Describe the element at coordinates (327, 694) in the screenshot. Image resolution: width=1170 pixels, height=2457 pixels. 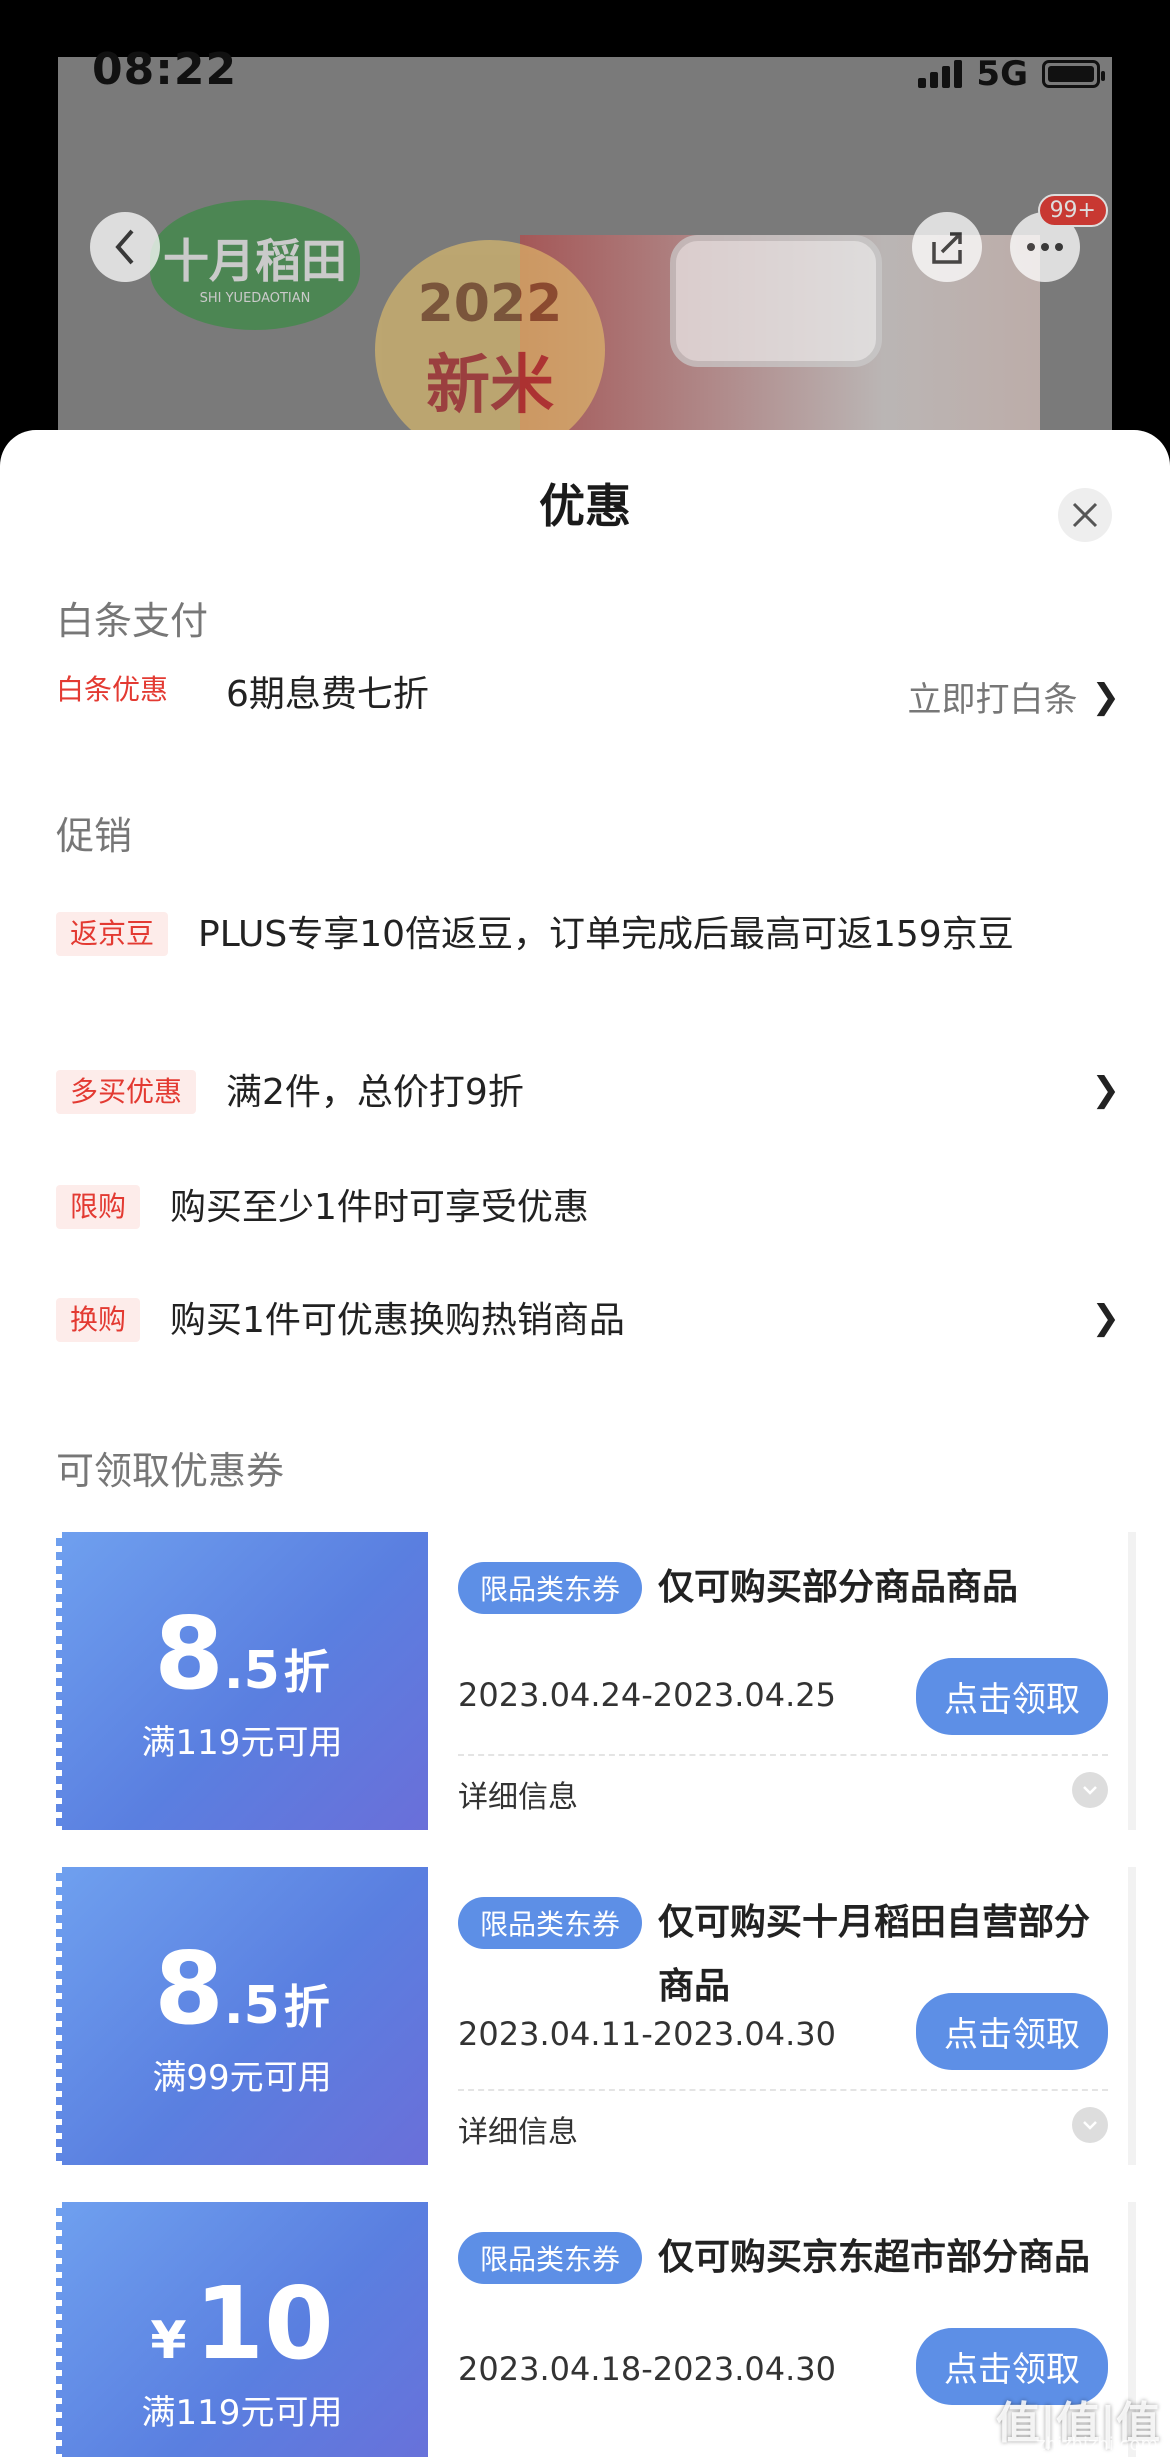
I see `baitiao-text: 6期息费七折` at that location.